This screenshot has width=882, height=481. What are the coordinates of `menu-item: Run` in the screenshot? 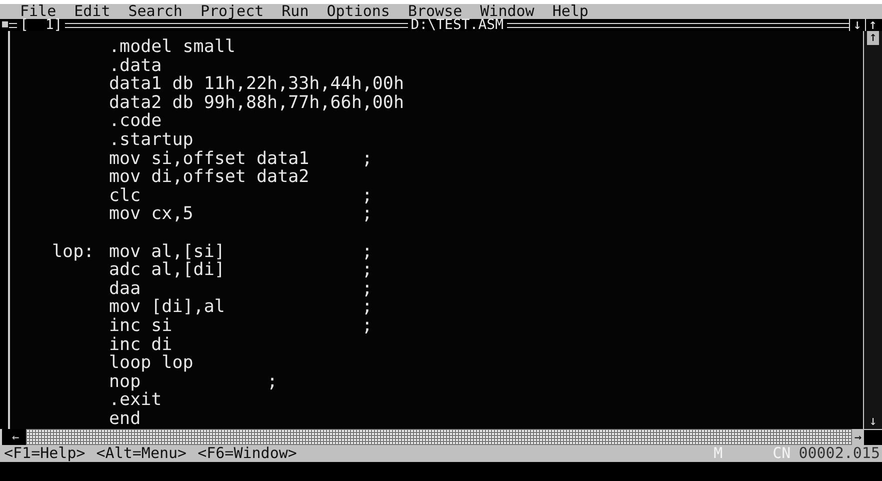 It's located at (295, 11).